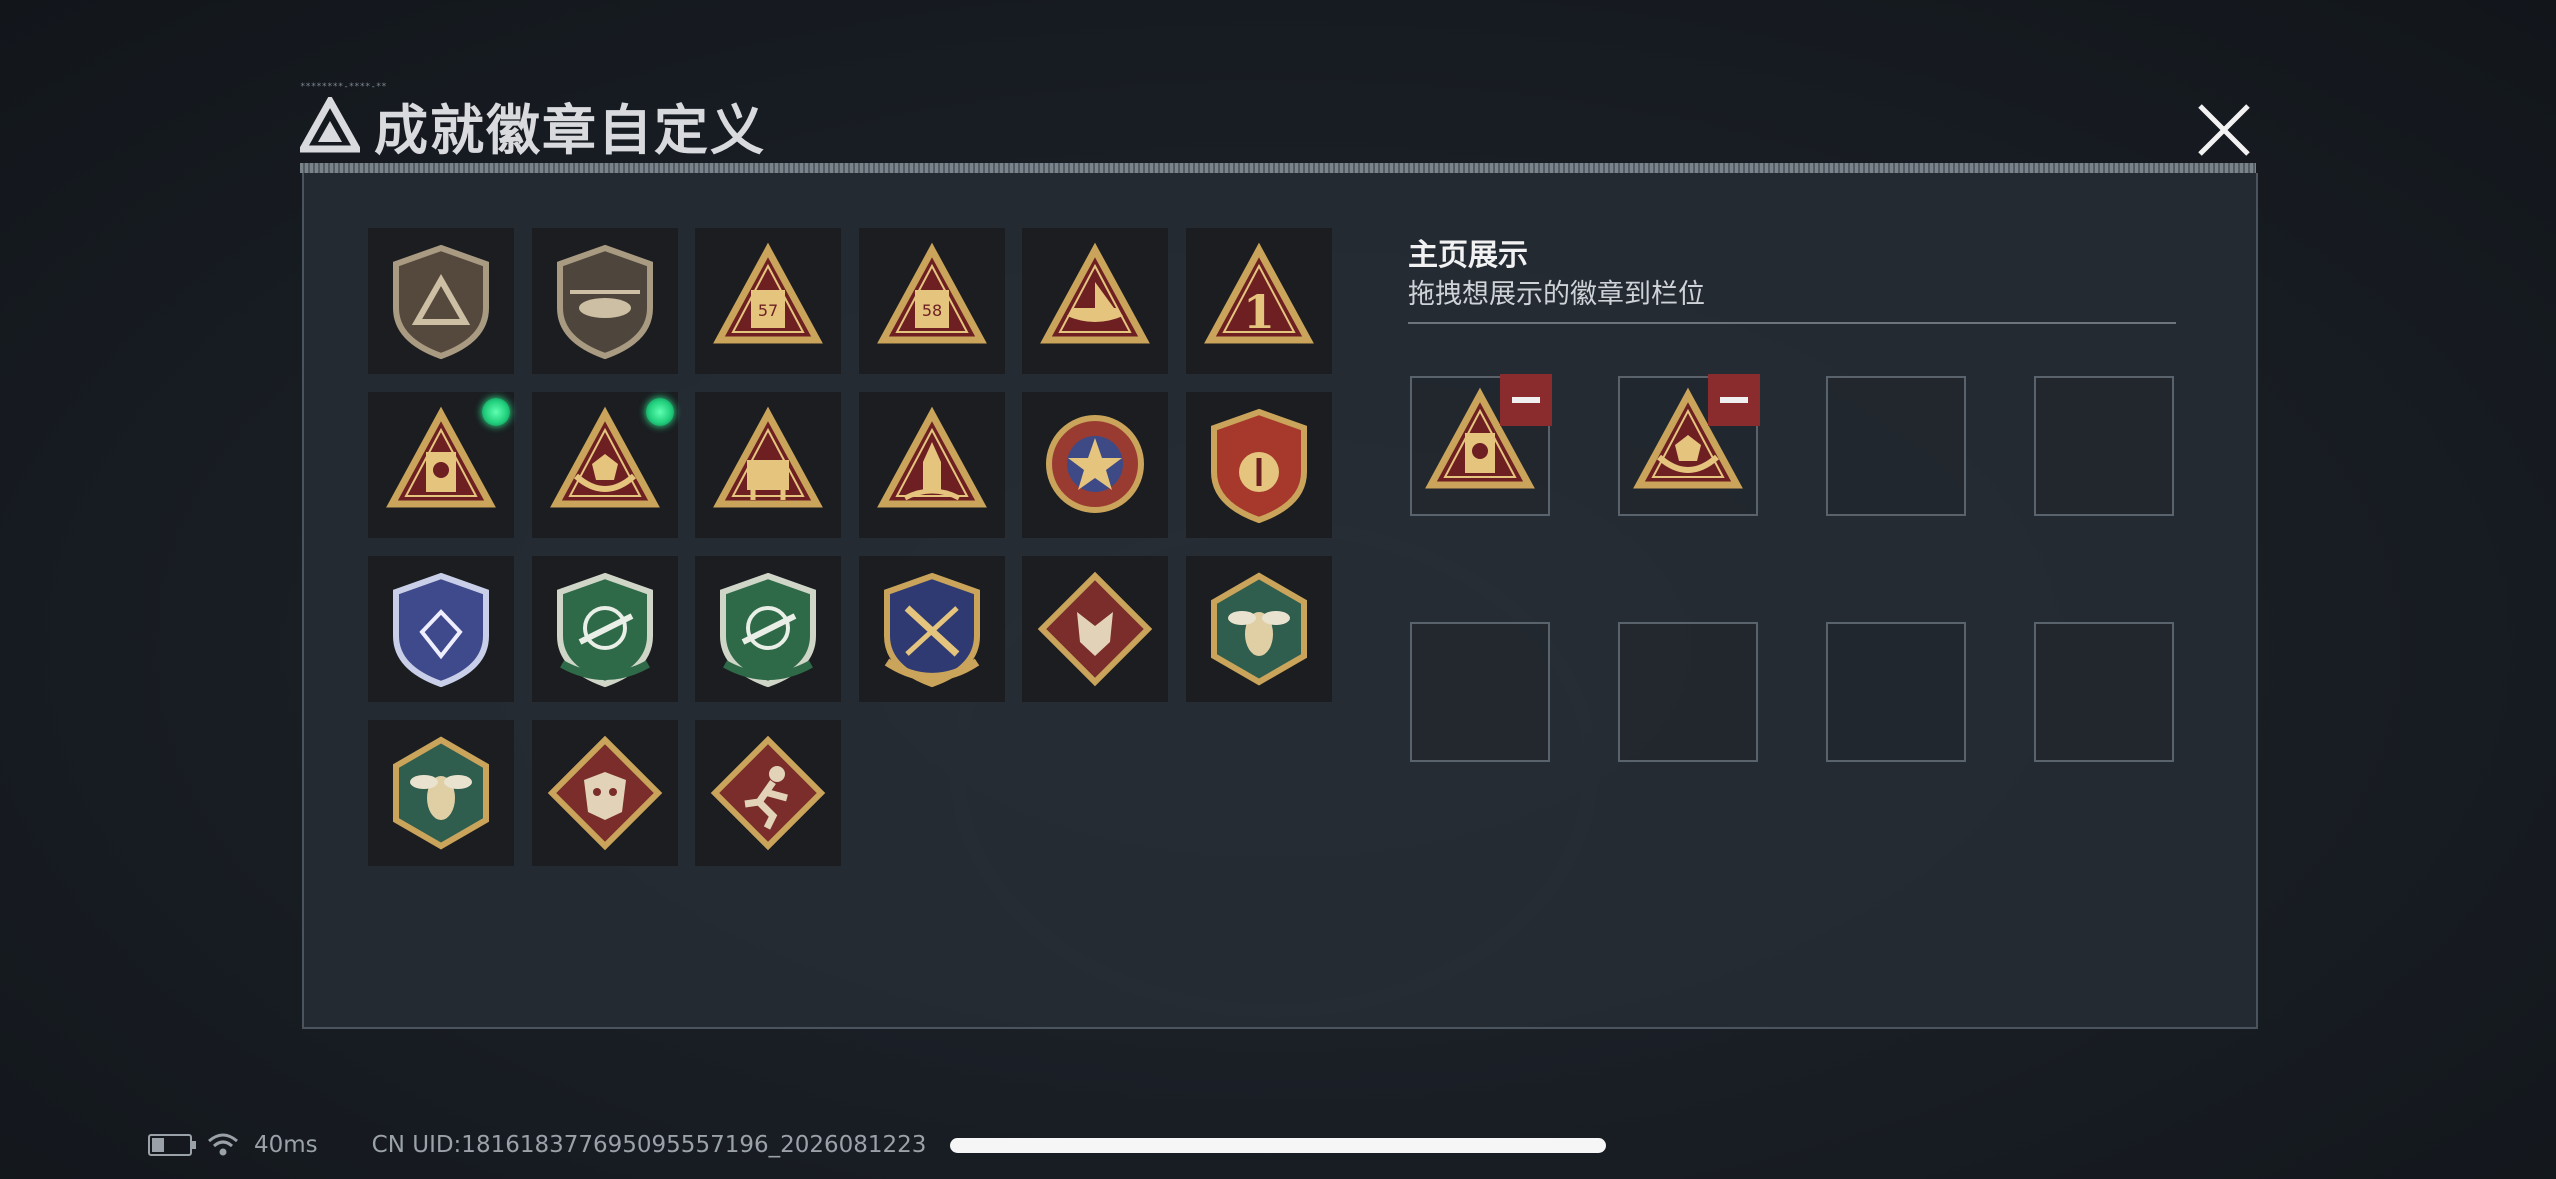 The image size is (2556, 1179). I want to click on wolf-diamond-badge-icon, so click(1095, 629).